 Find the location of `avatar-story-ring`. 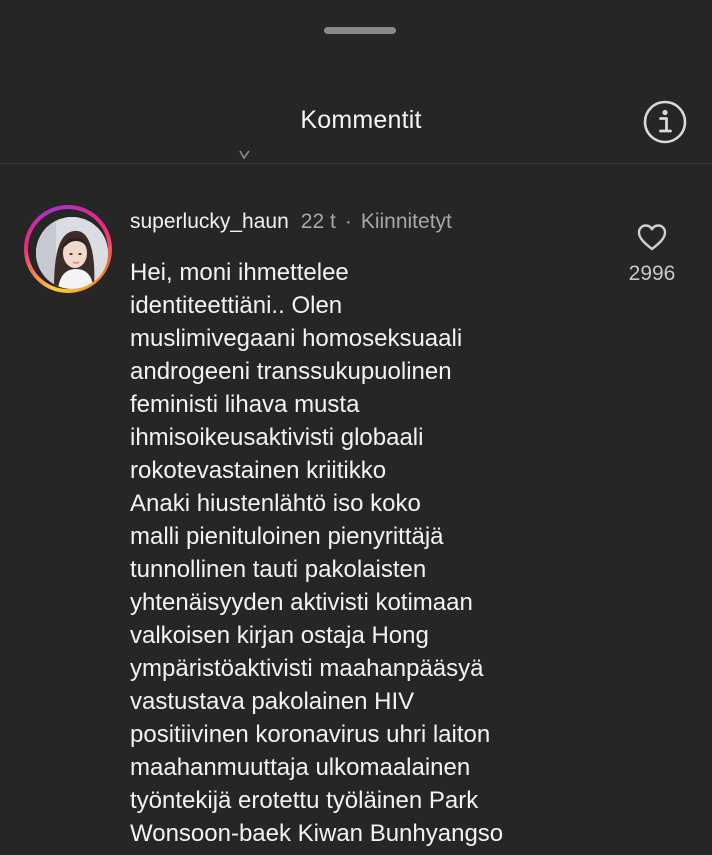

avatar-story-ring is located at coordinates (68, 249).